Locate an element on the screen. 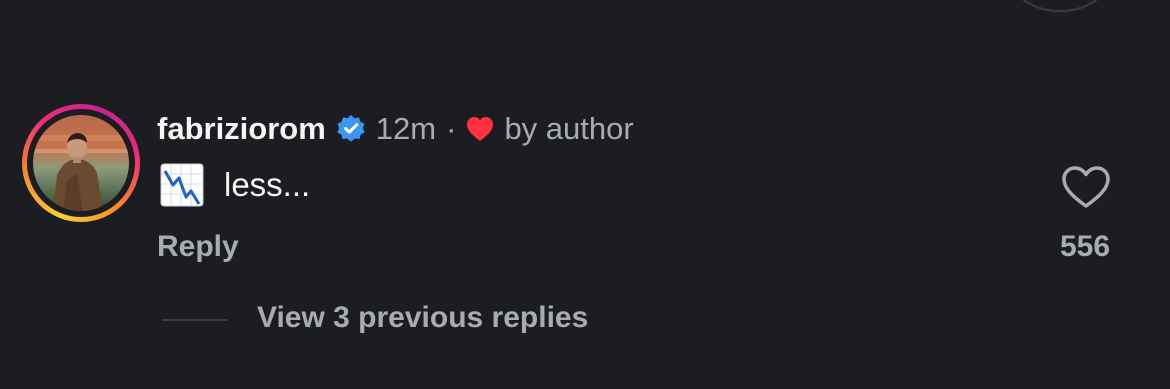 This screenshot has height=389, width=1170. liked-by-author-label: by author is located at coordinates (569, 128).